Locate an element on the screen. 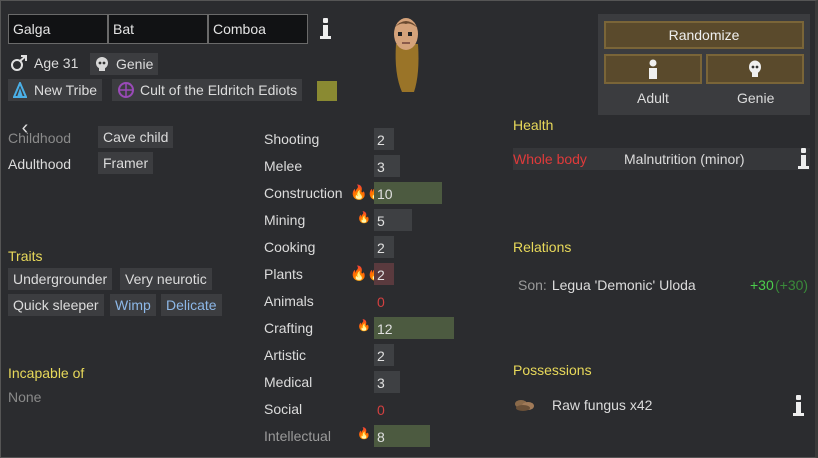  childhood-label: Childhood is located at coordinates (40, 138).